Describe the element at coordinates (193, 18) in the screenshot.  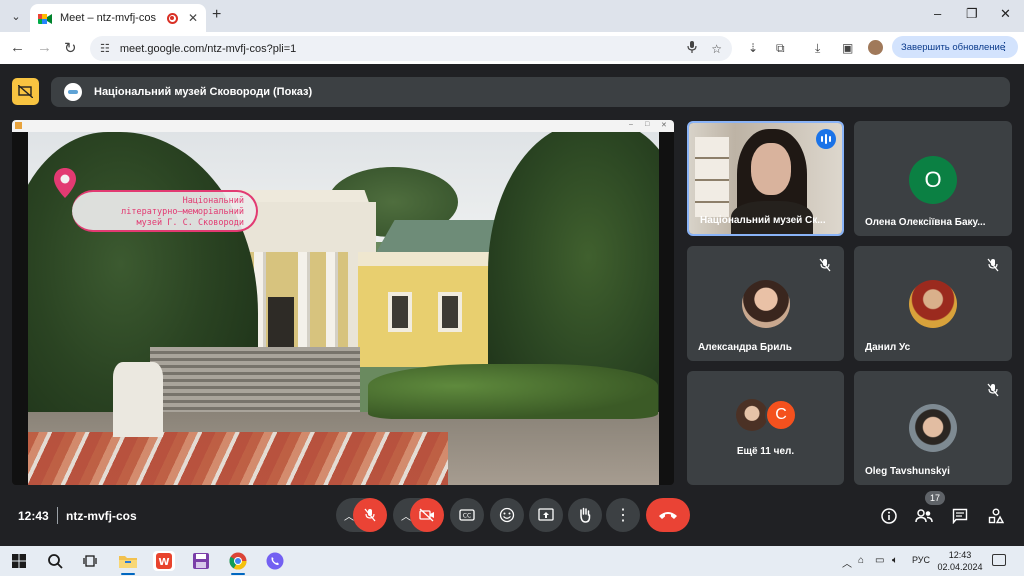
I see `tab-close-icon: ✕` at that location.